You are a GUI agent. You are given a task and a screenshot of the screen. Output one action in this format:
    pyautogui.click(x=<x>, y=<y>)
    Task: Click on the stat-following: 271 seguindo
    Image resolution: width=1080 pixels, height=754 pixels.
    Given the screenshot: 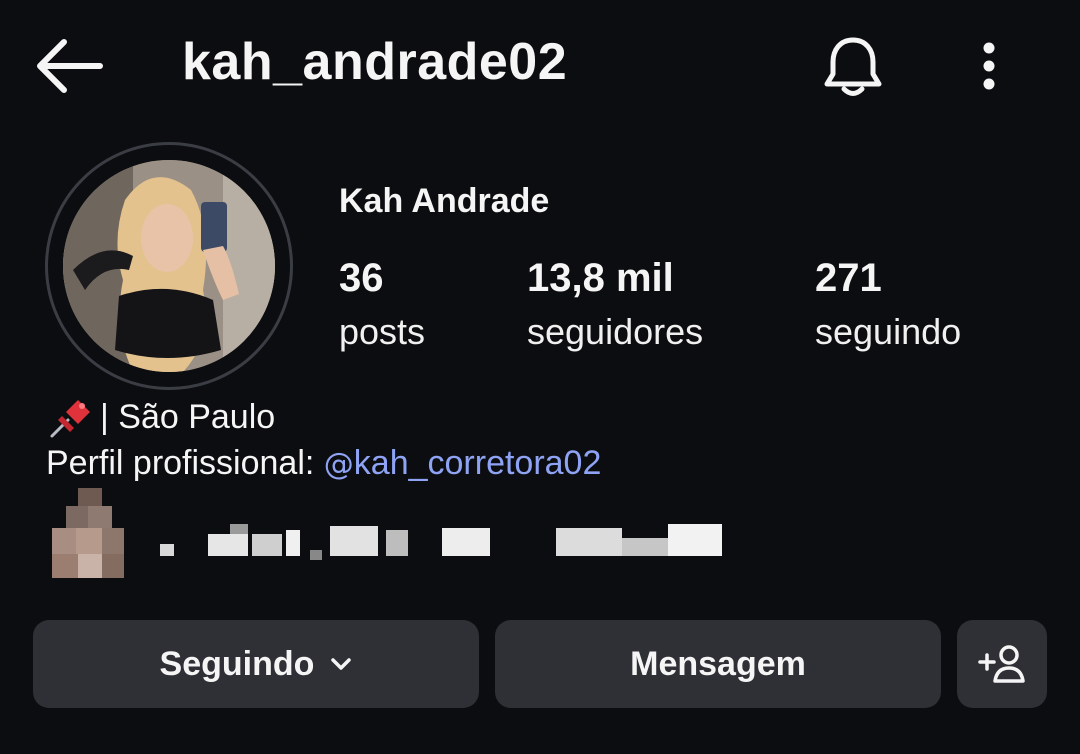 What is the action you would take?
    pyautogui.click(x=888, y=304)
    